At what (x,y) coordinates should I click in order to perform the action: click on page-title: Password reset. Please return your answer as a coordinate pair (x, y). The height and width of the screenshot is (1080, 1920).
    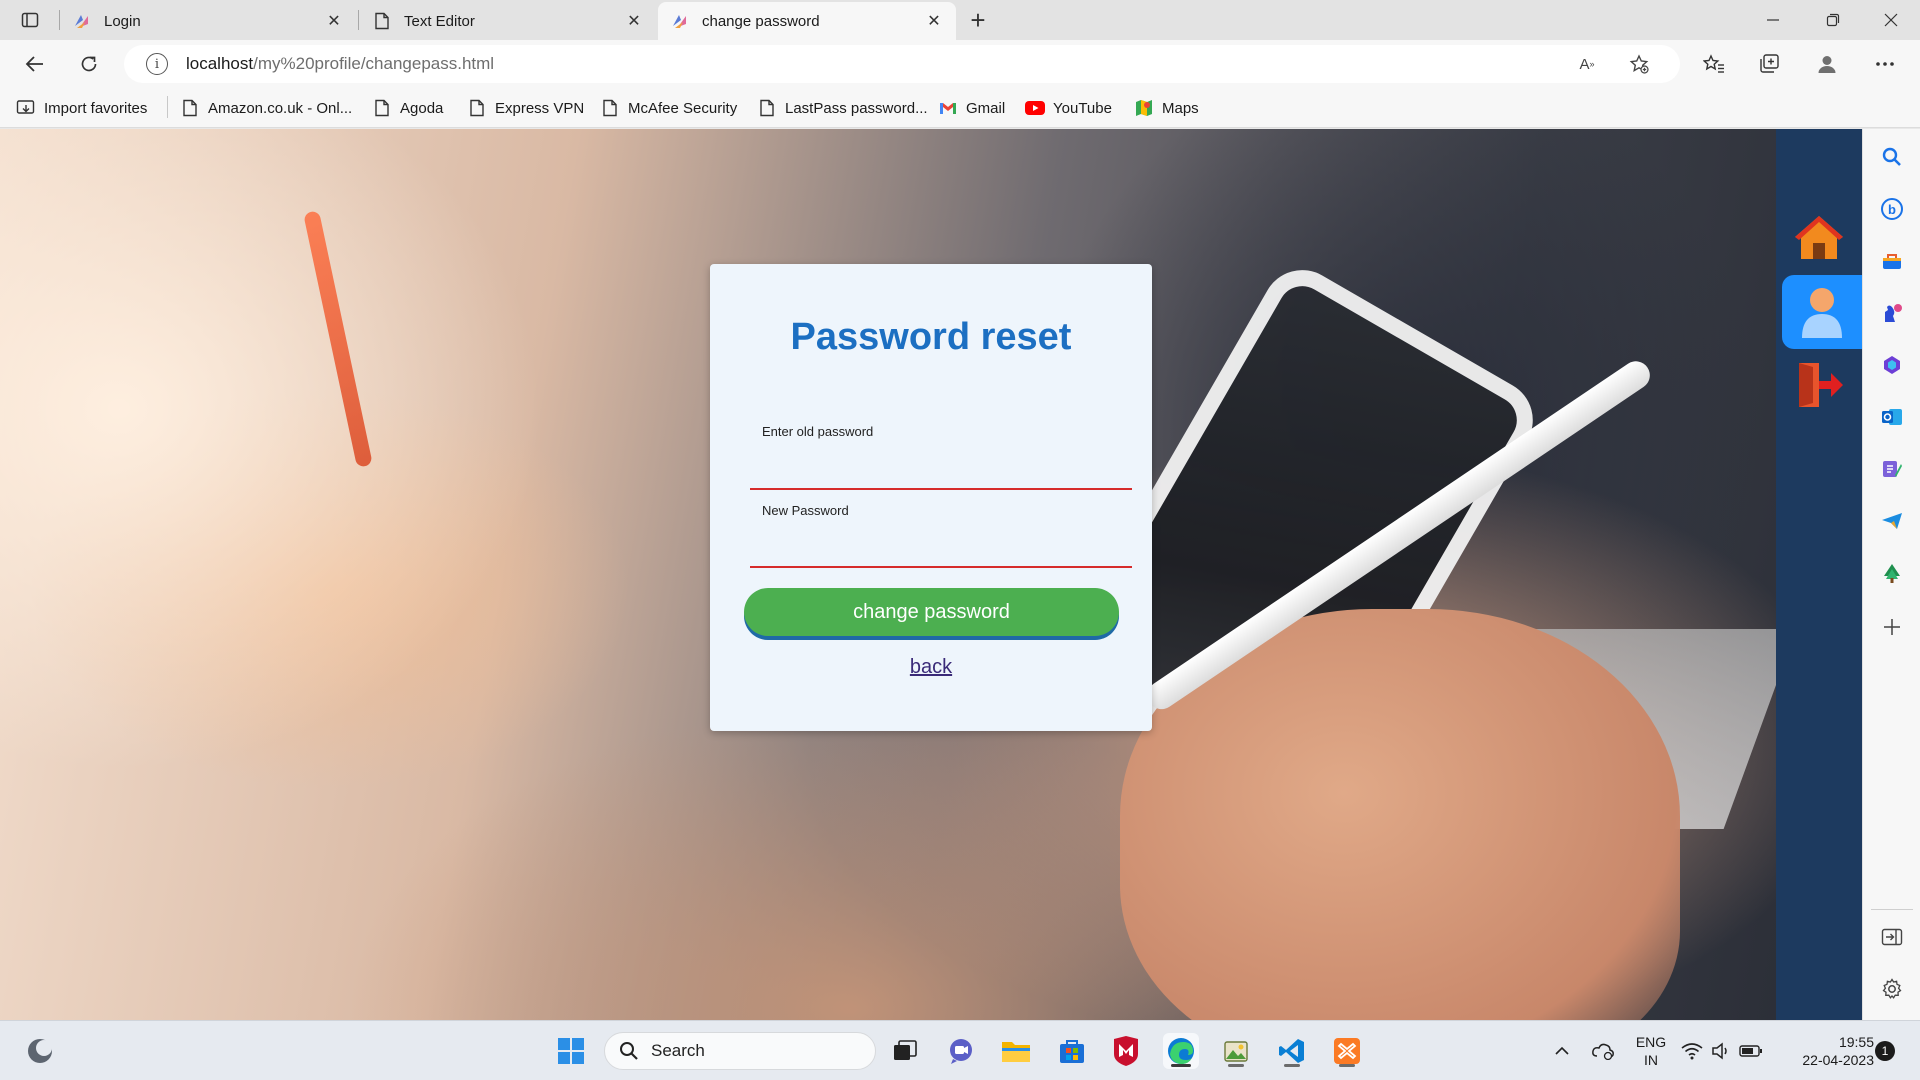
    Looking at the image, I should click on (931, 337).